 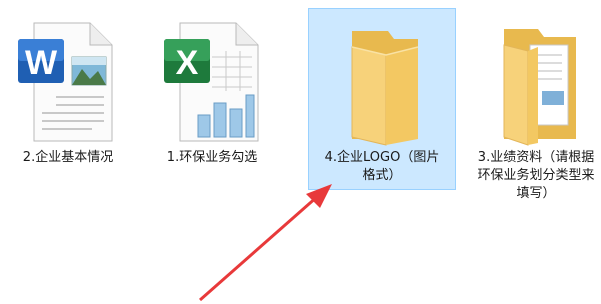 I want to click on folder-item-company-logo: 4.企业LOGO（图片 格式）, so click(x=382, y=99).